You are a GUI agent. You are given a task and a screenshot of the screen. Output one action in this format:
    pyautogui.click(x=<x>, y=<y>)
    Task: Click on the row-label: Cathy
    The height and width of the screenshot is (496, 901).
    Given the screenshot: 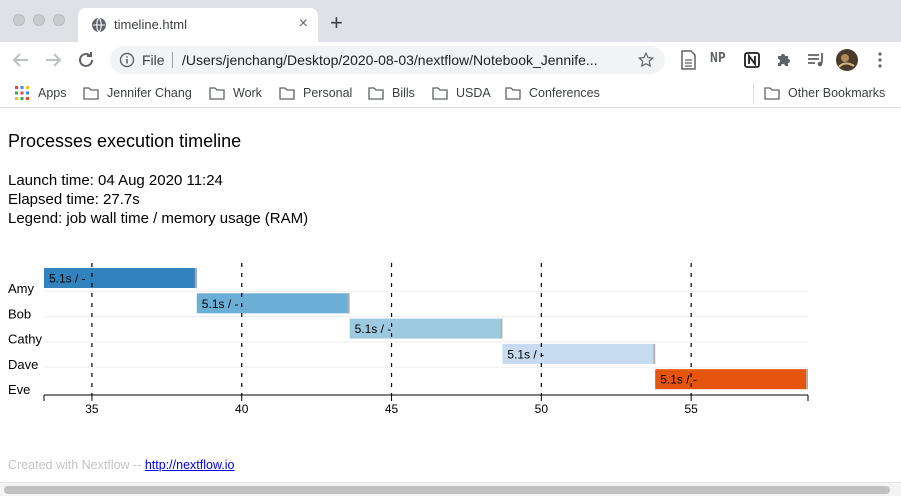 What is the action you would take?
    pyautogui.click(x=25, y=339)
    